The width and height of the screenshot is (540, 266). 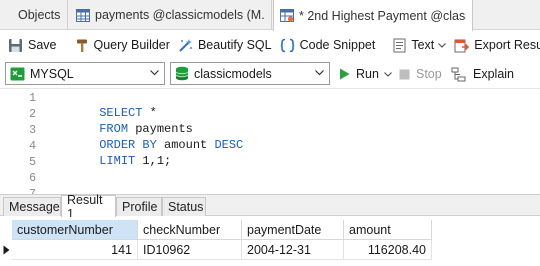 I want to click on database-icon, so click(x=182, y=73).